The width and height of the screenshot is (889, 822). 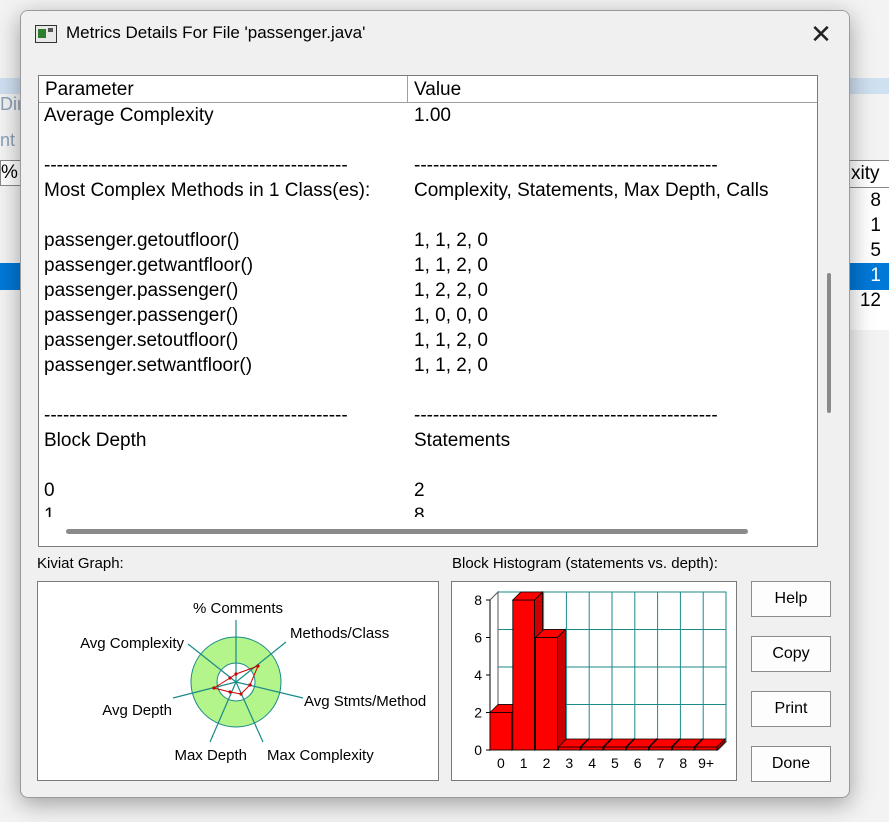 What do you see at coordinates (478, 750) in the screenshot?
I see `y-axis-tick-label: 0` at bounding box center [478, 750].